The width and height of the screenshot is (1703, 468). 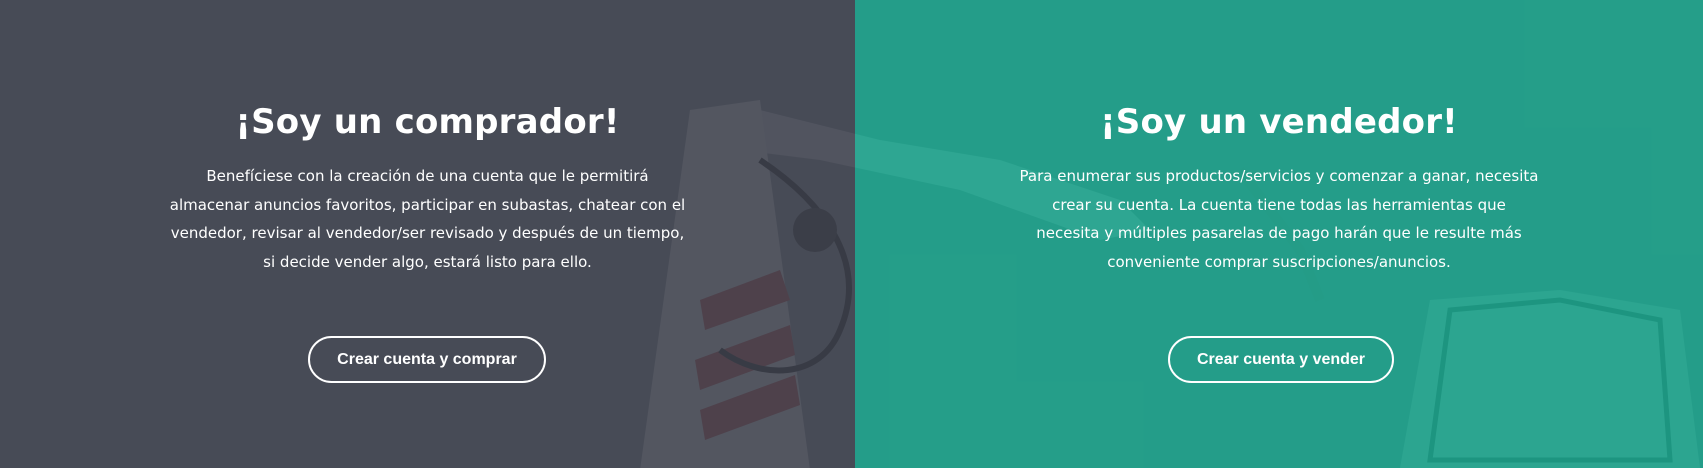 What do you see at coordinates (1281, 359) in the screenshot?
I see `create-account-sell-button: Crear cuenta y vender` at bounding box center [1281, 359].